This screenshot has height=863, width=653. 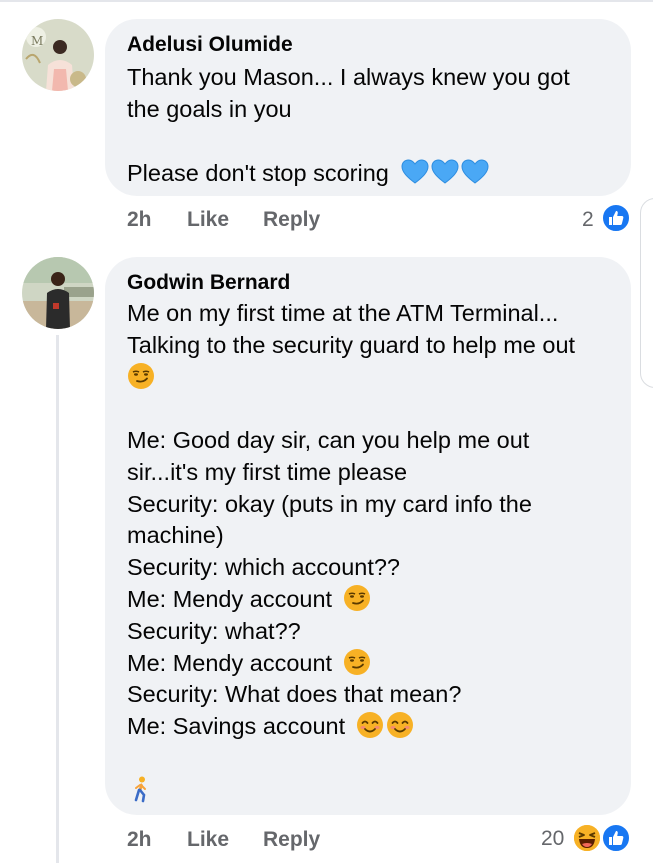 I want to click on reaction-count: 20, so click(x=552, y=839).